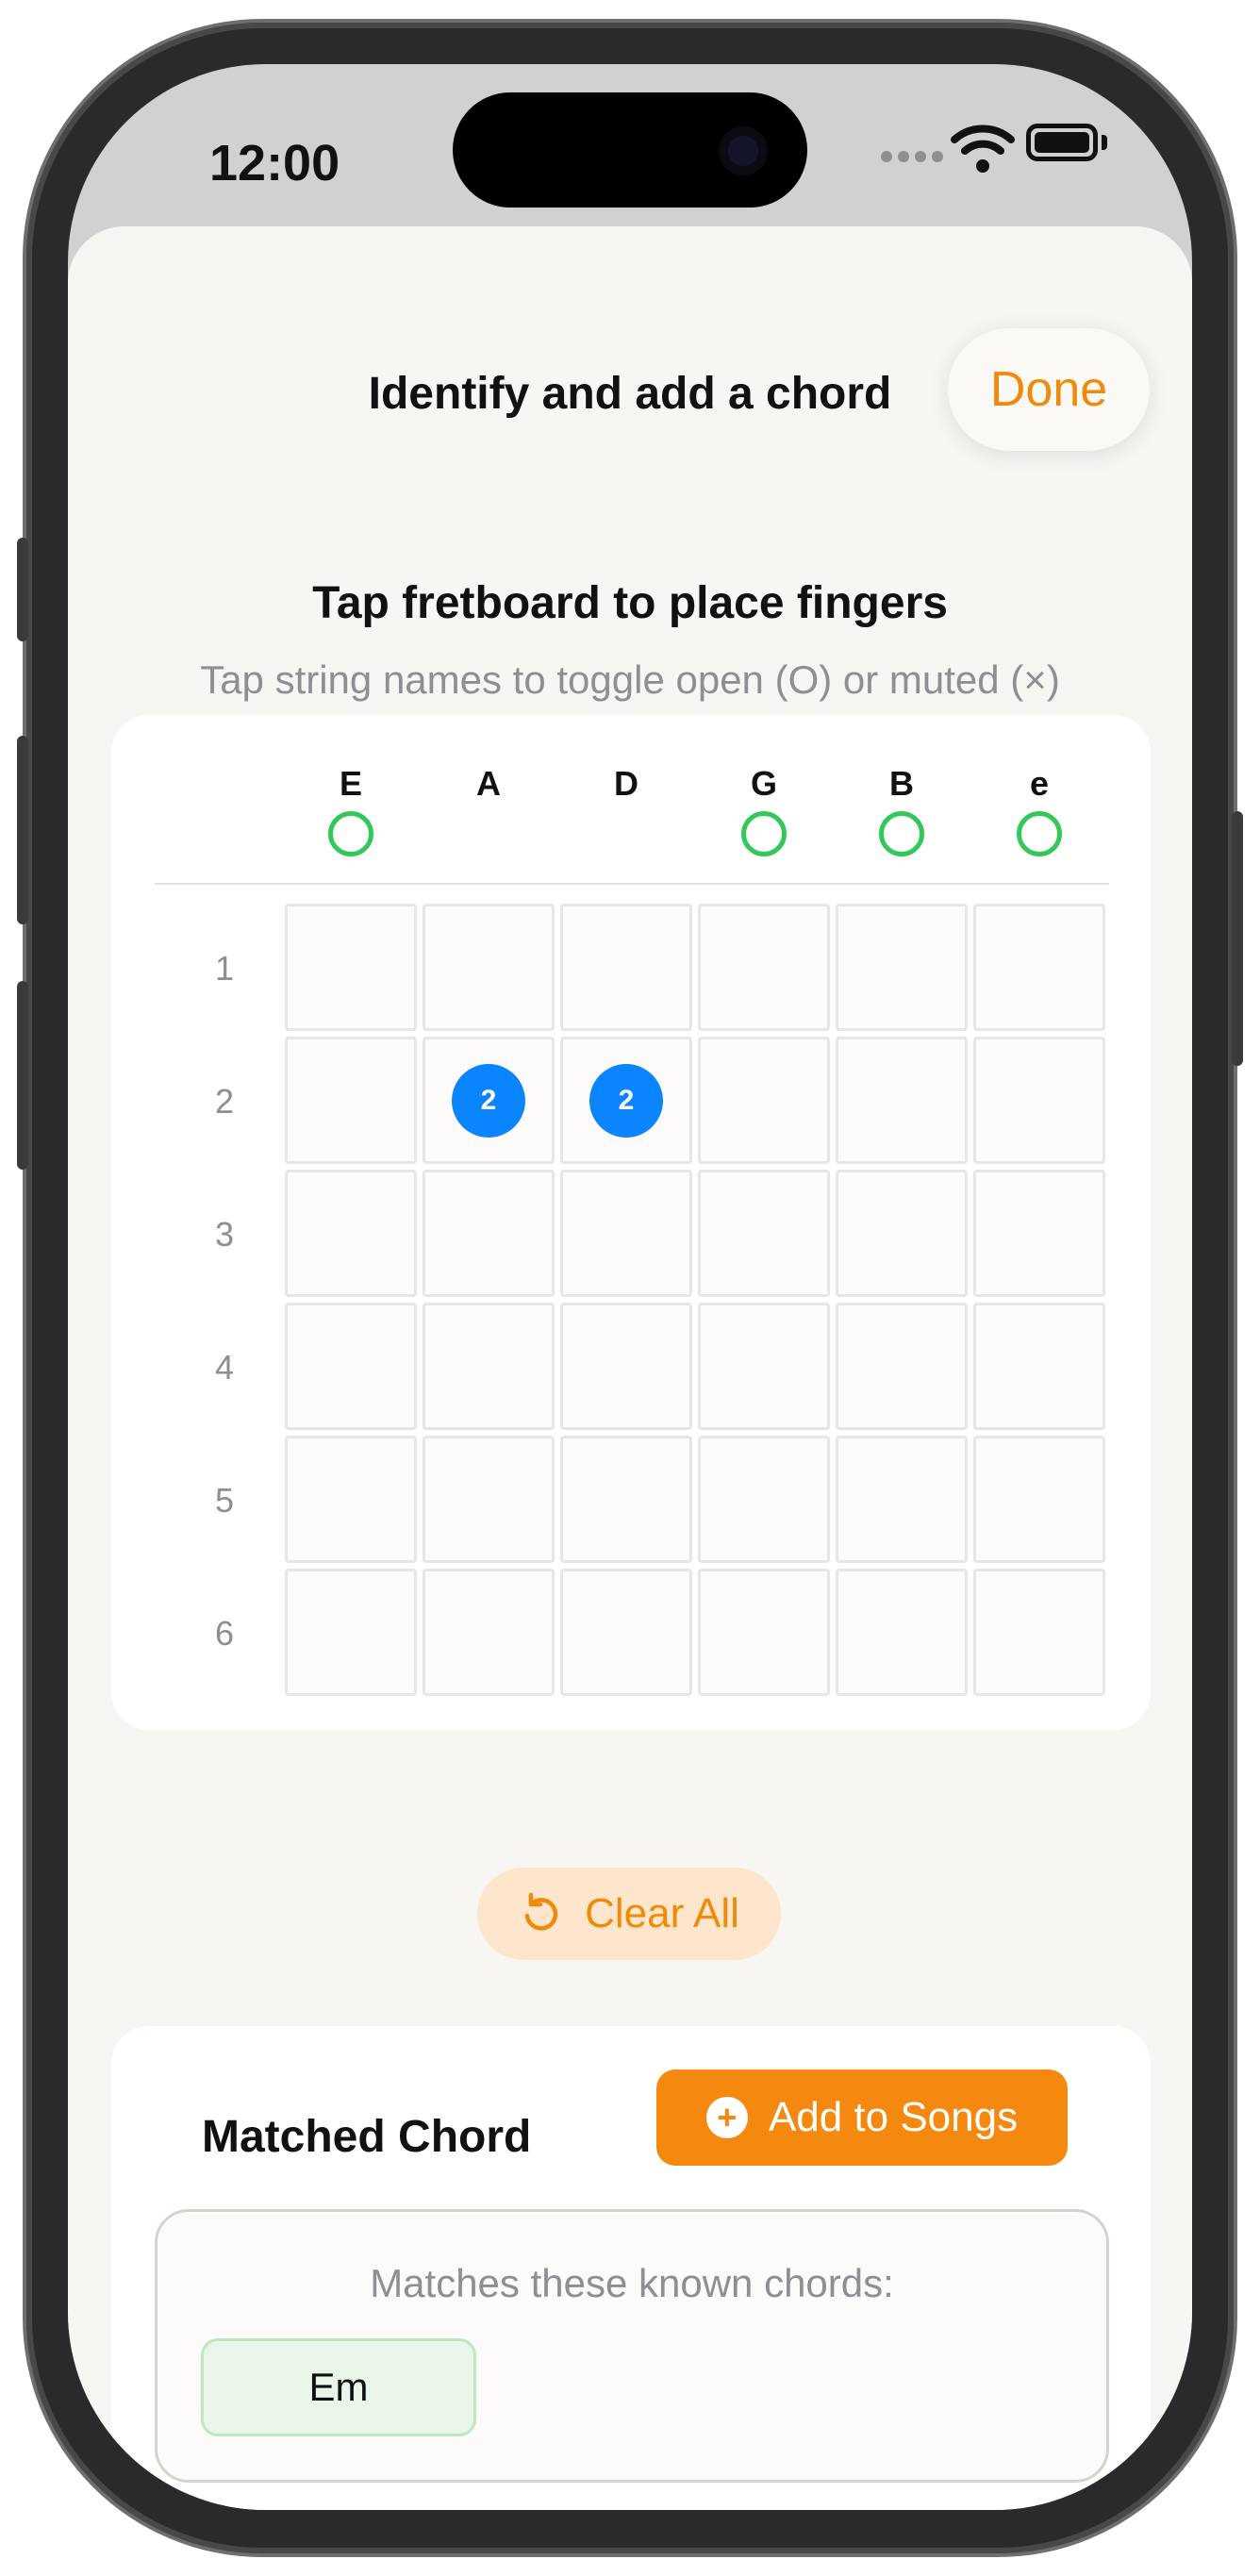 The width and height of the screenshot is (1260, 2576). I want to click on volume-down-button, so click(22, 1076).